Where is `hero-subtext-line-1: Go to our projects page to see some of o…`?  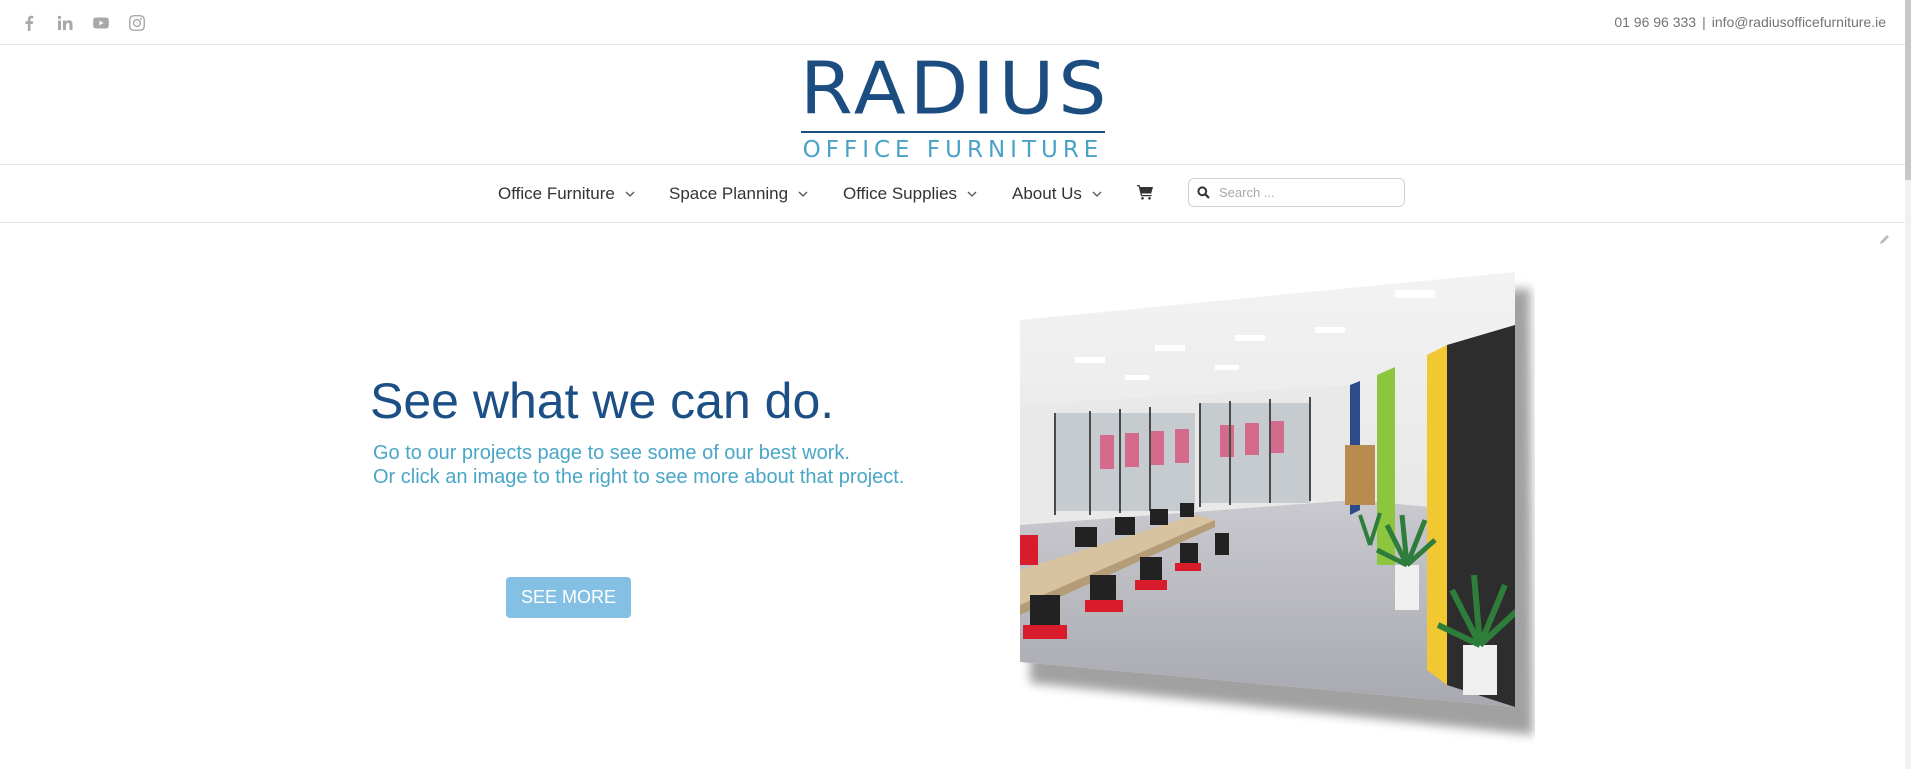 hero-subtext-line-1: Go to our projects page to see some of o… is located at coordinates (611, 453).